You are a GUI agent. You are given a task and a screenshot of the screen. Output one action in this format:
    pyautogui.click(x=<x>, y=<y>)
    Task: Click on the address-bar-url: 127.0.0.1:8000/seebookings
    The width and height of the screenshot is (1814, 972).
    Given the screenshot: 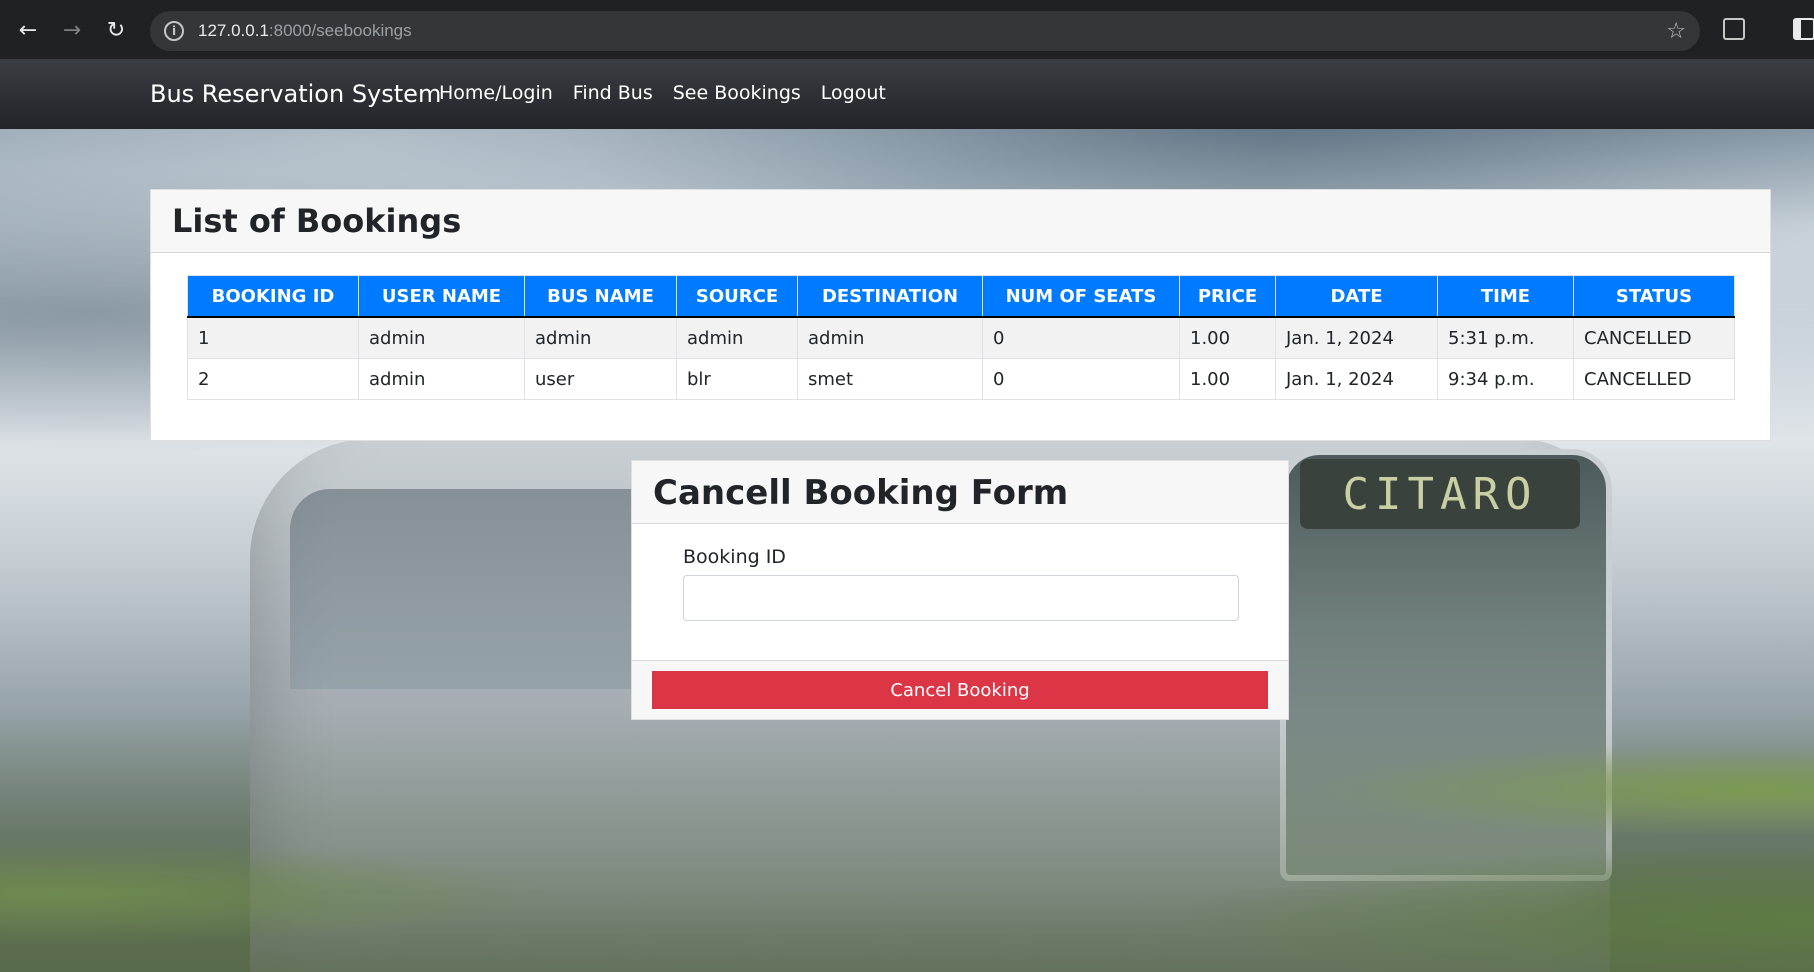 What is the action you would take?
    pyautogui.click(x=305, y=31)
    